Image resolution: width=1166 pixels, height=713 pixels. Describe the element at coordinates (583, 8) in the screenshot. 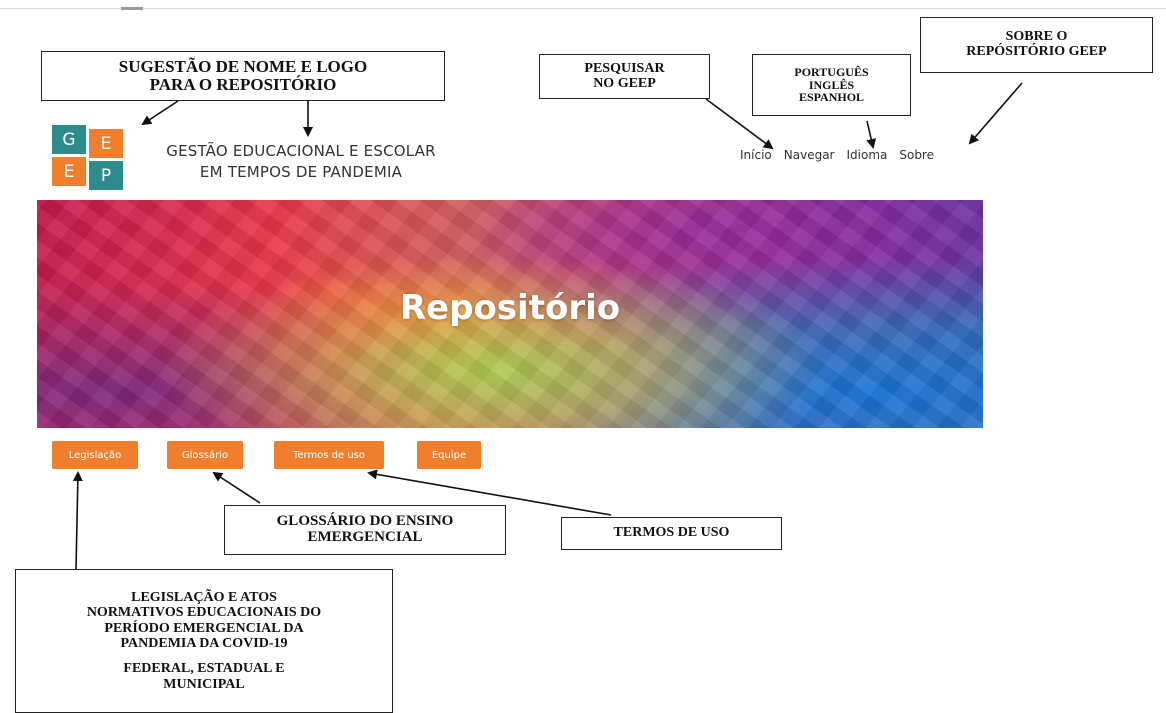

I see `top-divider` at that location.